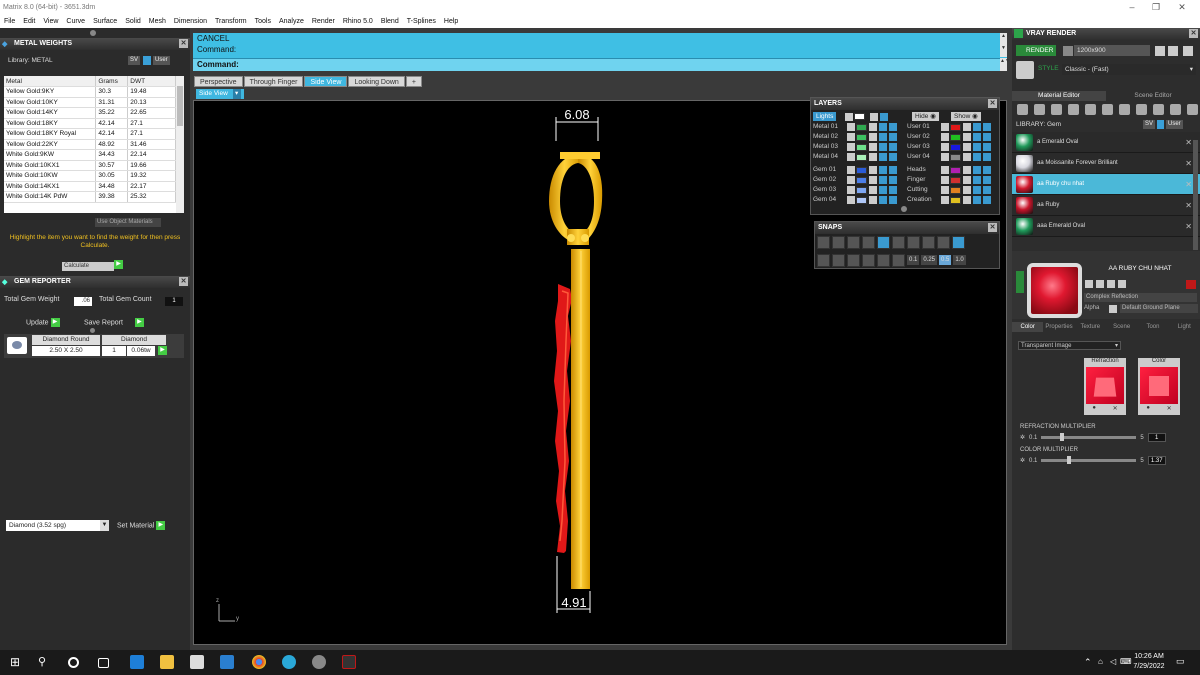  Describe the element at coordinates (945, 260) in the screenshot. I see `snap-increment: 0.5` at that location.